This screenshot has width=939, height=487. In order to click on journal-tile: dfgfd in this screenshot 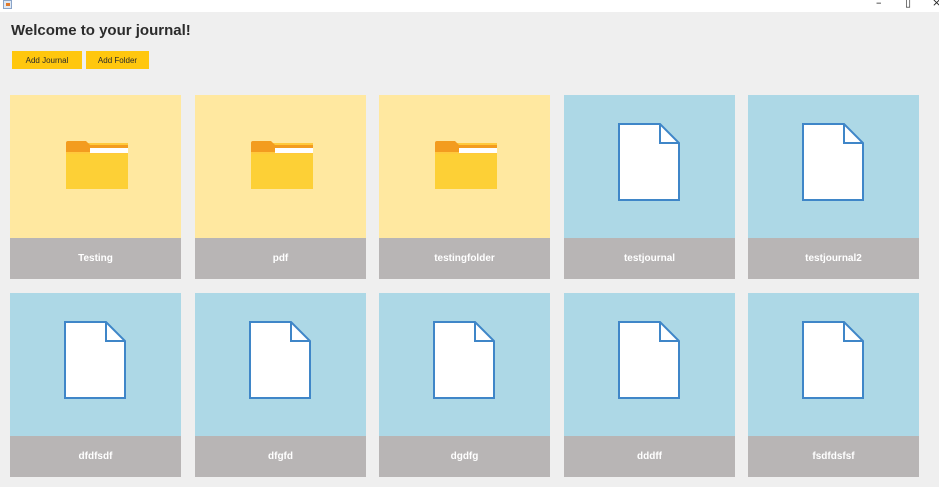, I will do `click(280, 385)`.